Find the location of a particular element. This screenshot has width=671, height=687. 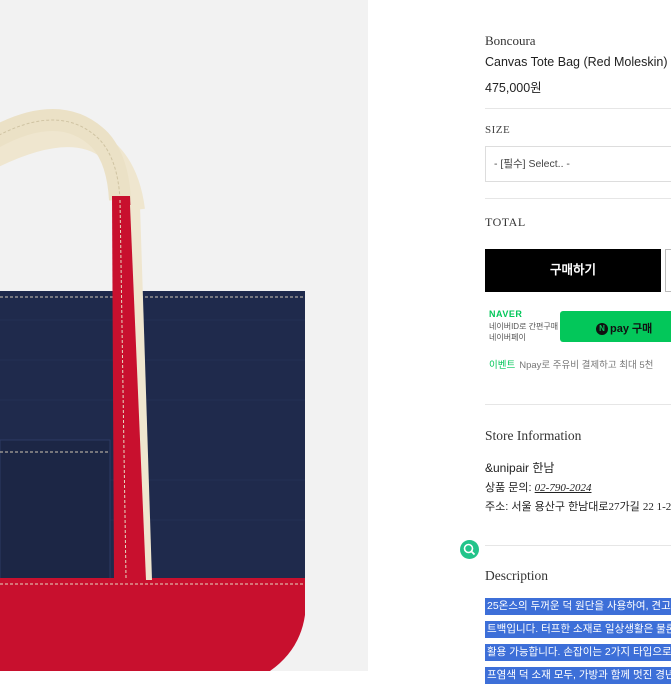

store-info-heading: Store Information is located at coordinates (533, 435).